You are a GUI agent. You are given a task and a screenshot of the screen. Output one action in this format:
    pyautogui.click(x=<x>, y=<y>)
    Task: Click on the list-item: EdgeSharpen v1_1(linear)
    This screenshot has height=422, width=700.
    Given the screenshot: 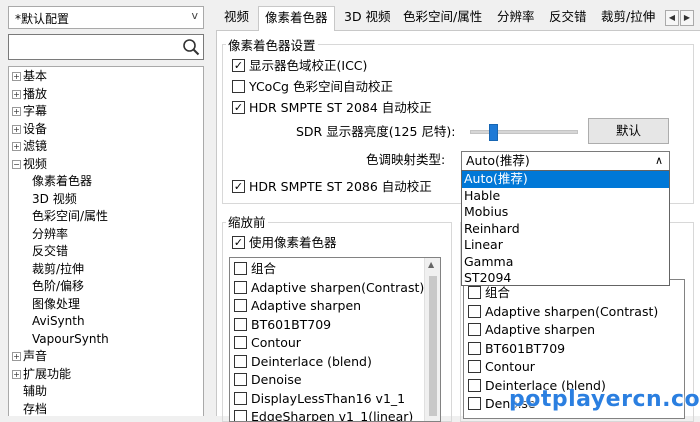 What is the action you would take?
    pyautogui.click(x=323, y=414)
    